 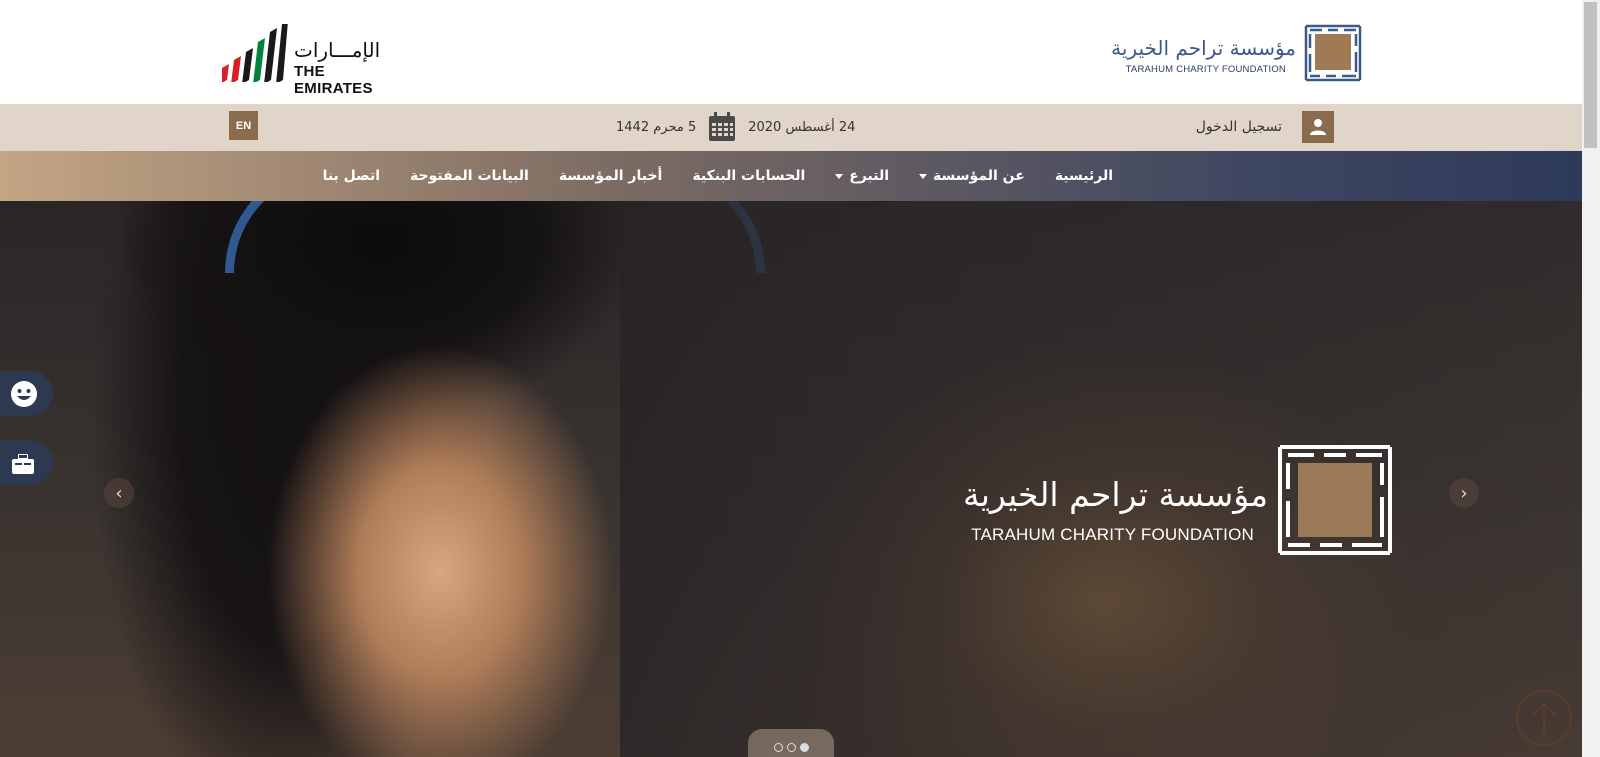 What do you see at coordinates (1205, 69) in the screenshot?
I see `foundation-english-name: TARAHUM CHARITY FOUNDATION` at bounding box center [1205, 69].